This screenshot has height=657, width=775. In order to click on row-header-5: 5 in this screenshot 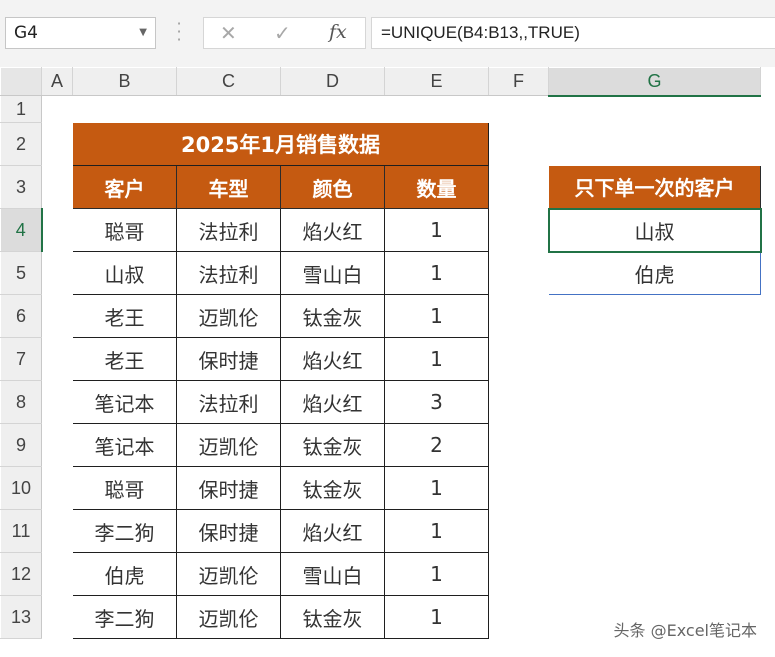, I will do `click(21, 273)`.